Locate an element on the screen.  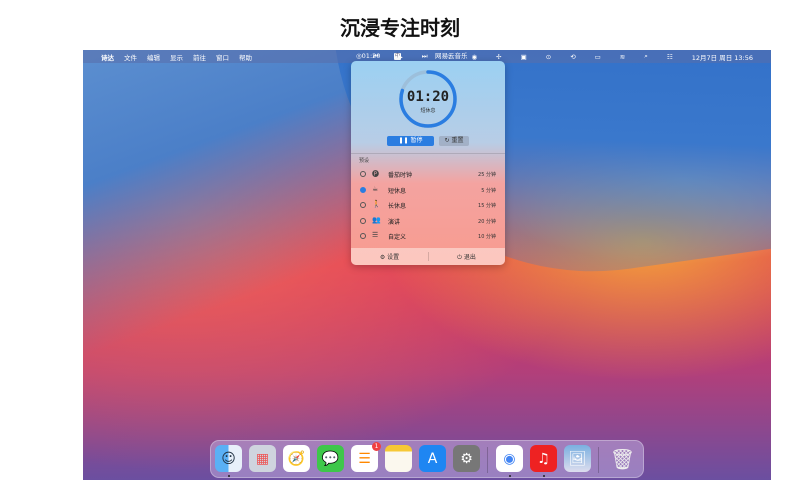
preset-duration: 10 分钟 is located at coordinates (487, 237).